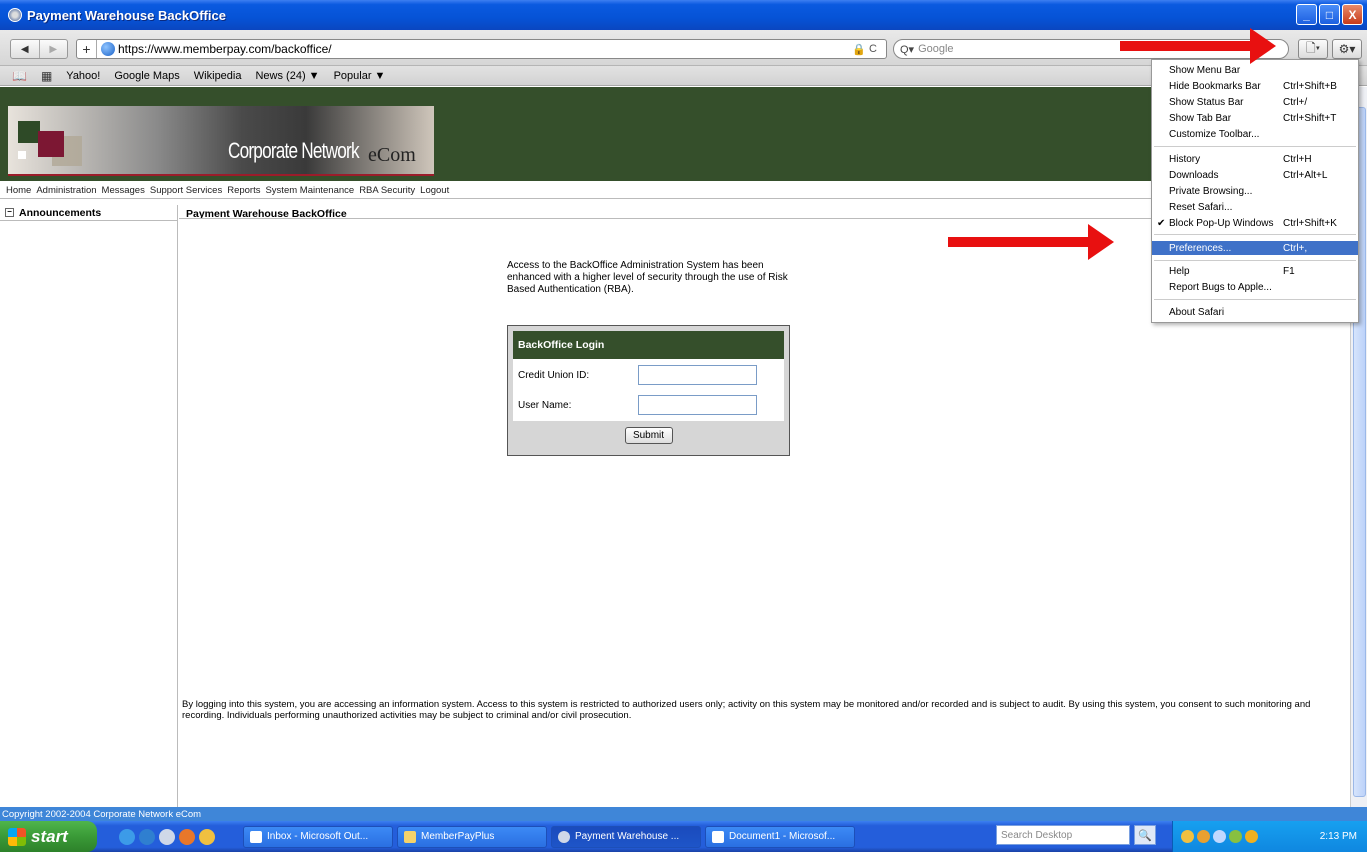 The image size is (1367, 852). I want to click on menu-help: Help F1, so click(1255, 271).